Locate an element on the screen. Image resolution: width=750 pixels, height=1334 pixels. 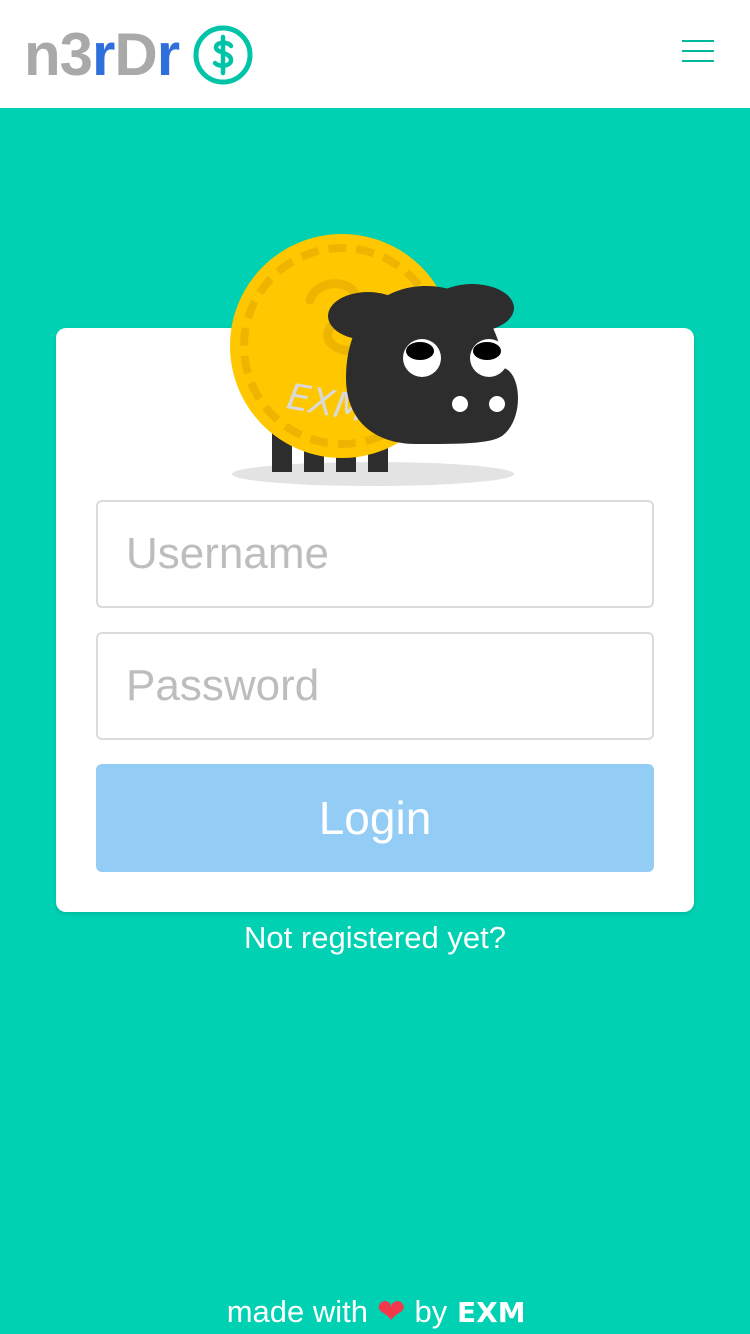
brand-wordmark: n3rDr is located at coordinates (102, 54).